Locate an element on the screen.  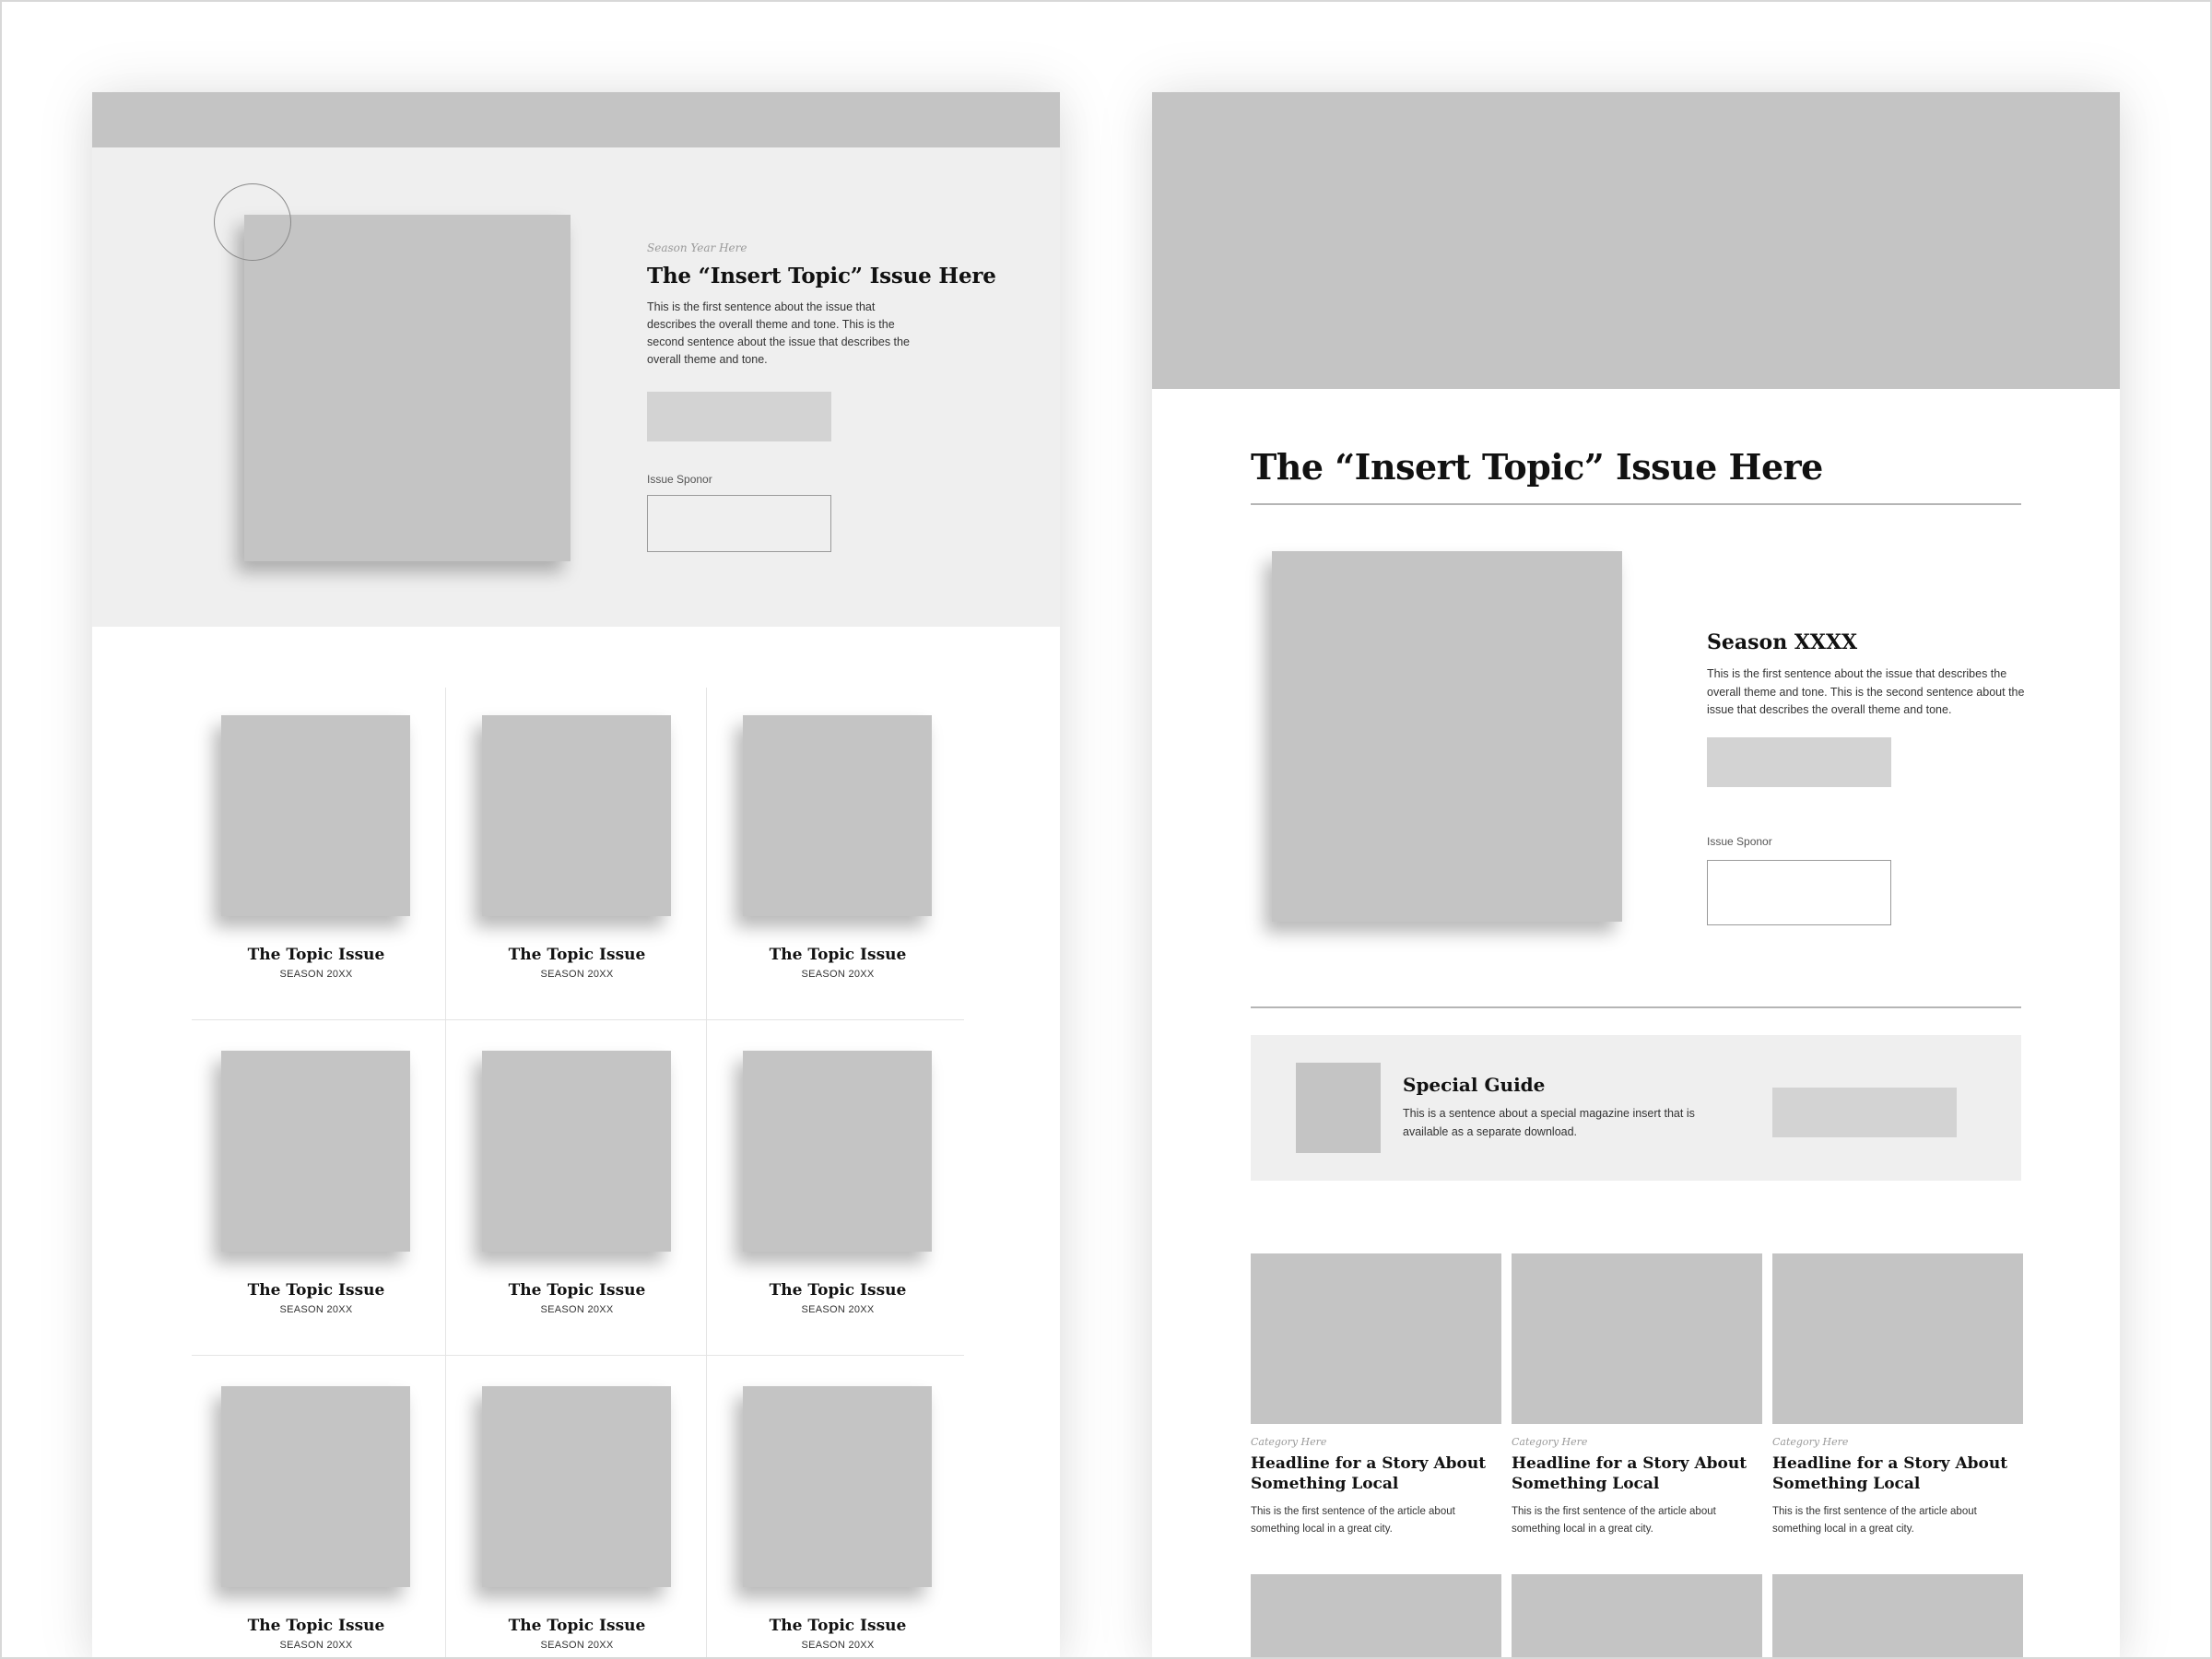
featured-issue-cover-image is located at coordinates (407, 388).